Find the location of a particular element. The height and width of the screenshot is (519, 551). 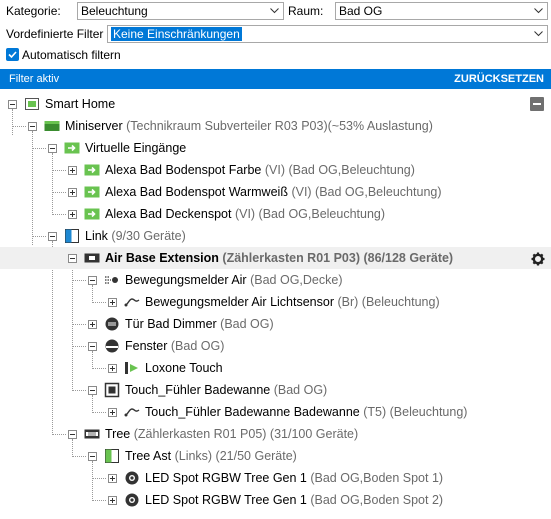

category-select: Beleuchtung is located at coordinates (180, 11).